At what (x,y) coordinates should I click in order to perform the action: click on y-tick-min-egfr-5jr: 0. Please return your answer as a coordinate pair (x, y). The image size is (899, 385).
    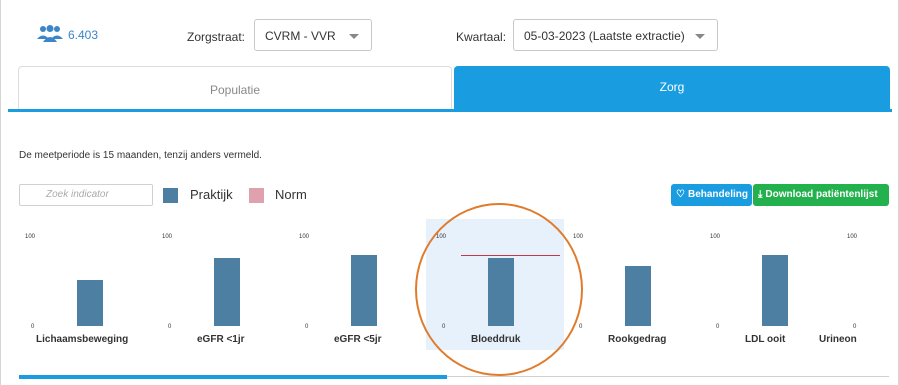
    Looking at the image, I should click on (307, 327).